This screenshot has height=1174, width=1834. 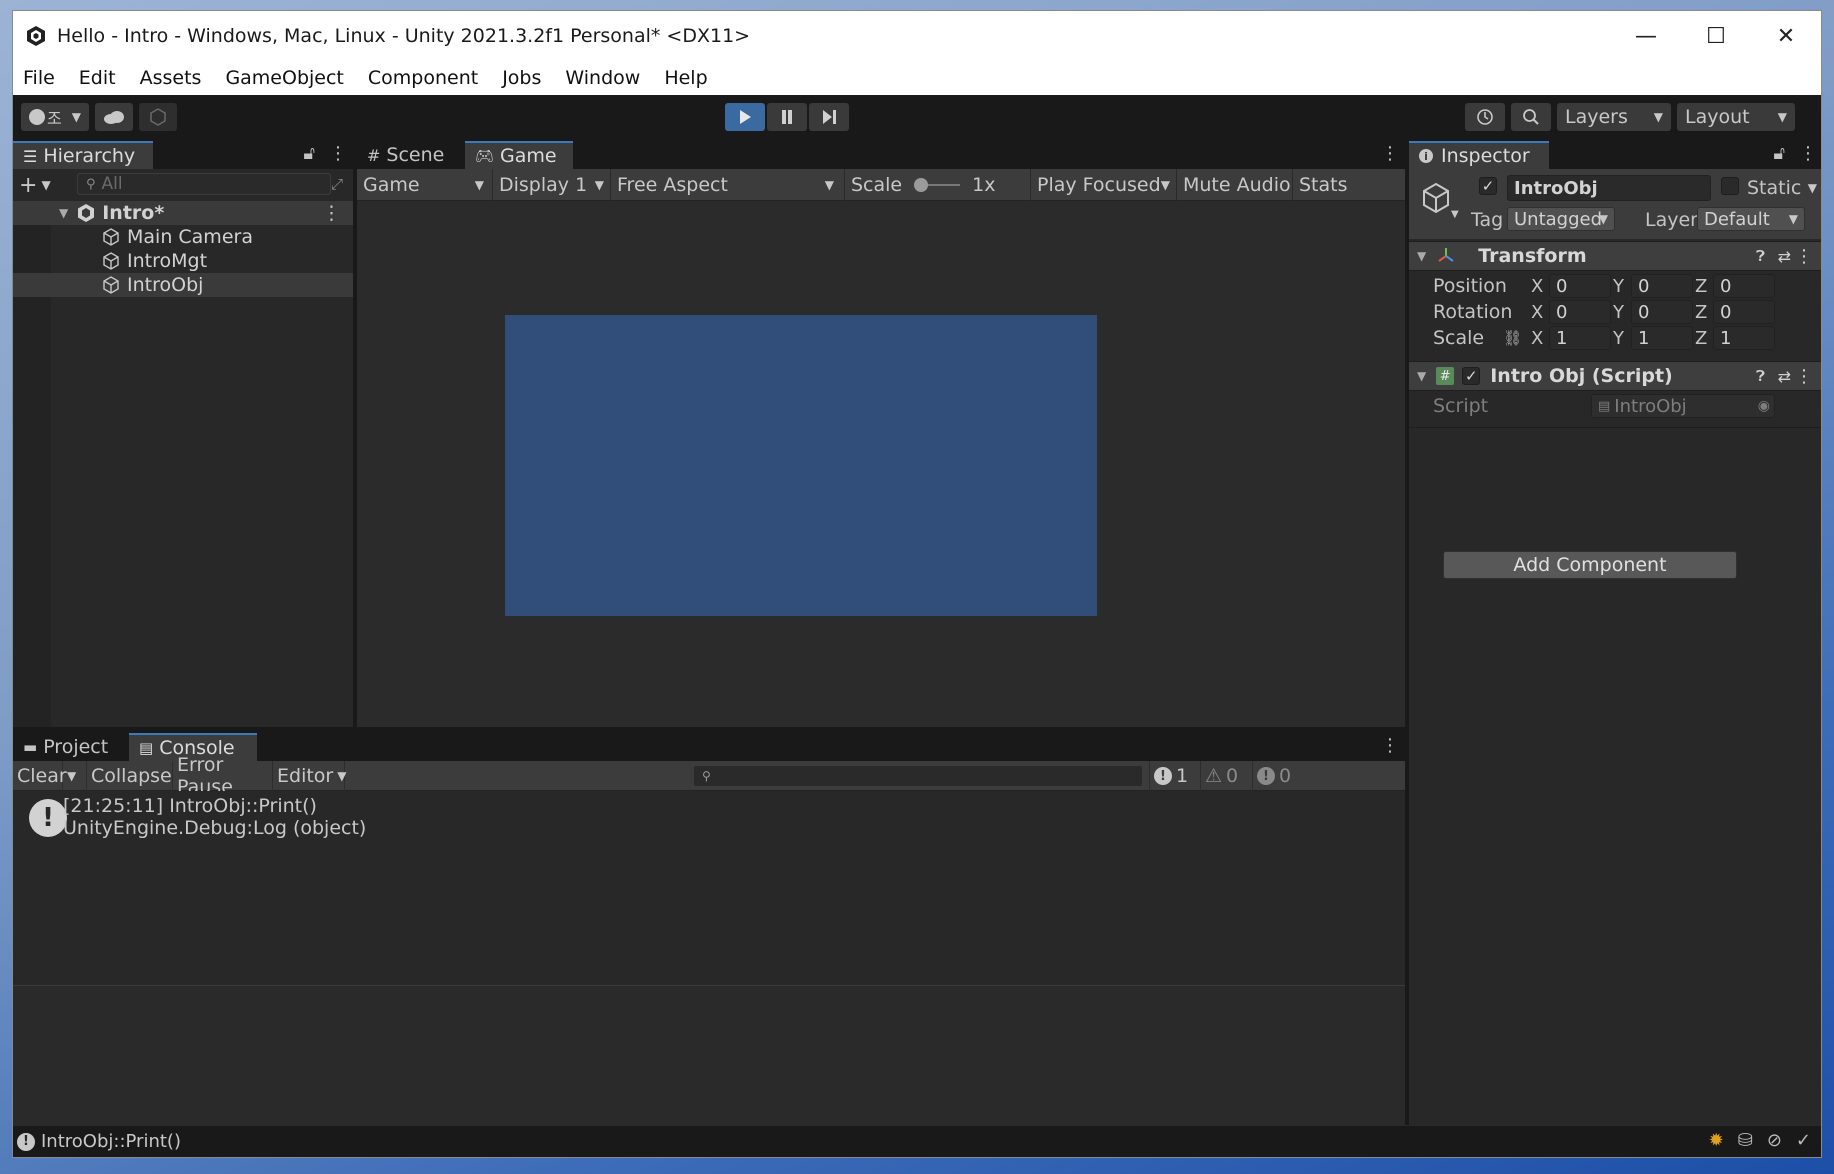 I want to click on scale-slider: Scale 1x, so click(x=938, y=185).